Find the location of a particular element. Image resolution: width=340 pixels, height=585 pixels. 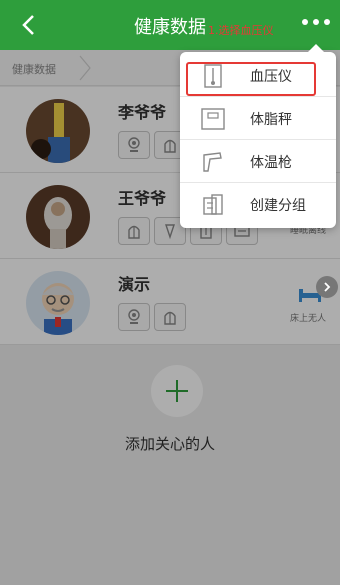

menu-item-label: 体脂秤 is located at coordinates (271, 120).